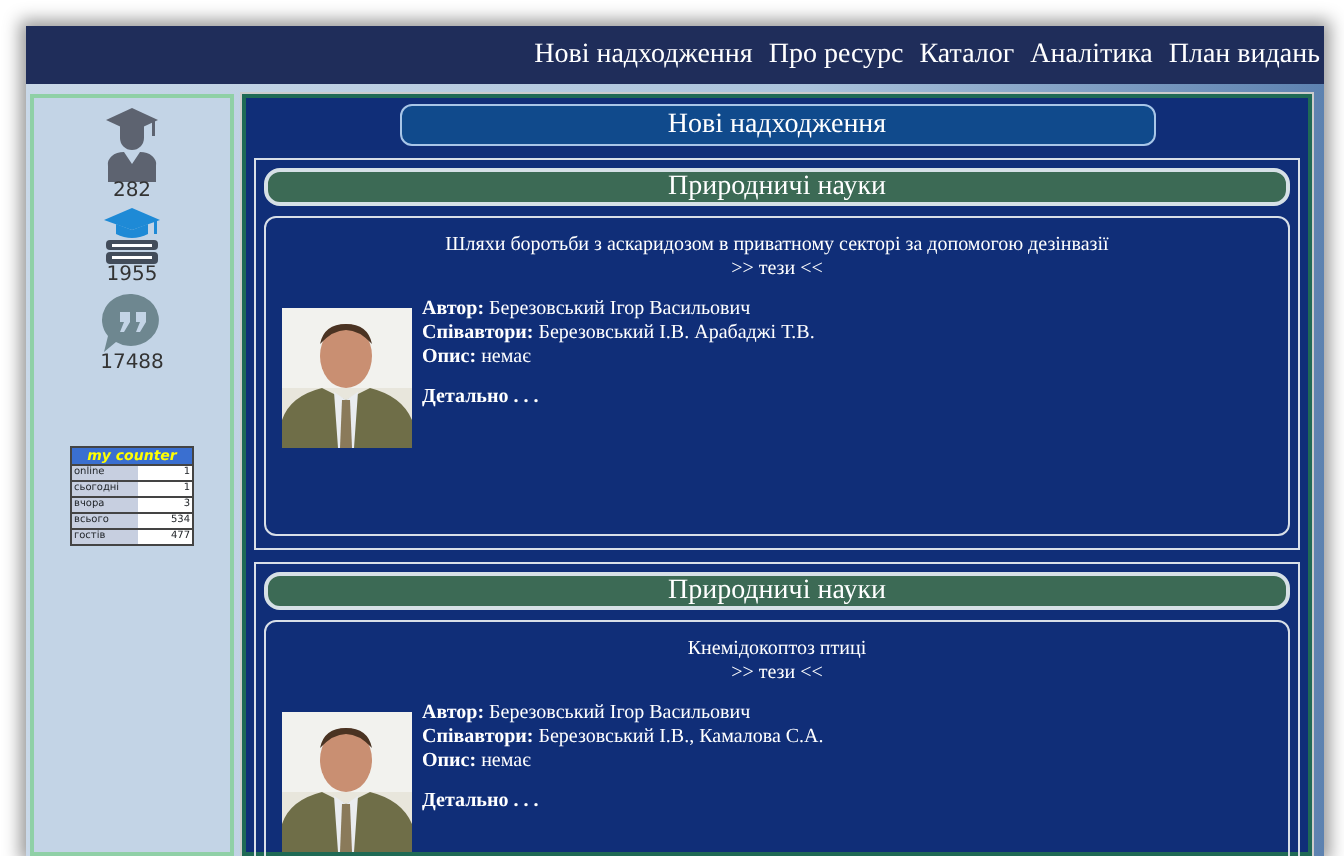 The height and width of the screenshot is (856, 1344). I want to click on nav-link: Про ресурс, so click(836, 55).